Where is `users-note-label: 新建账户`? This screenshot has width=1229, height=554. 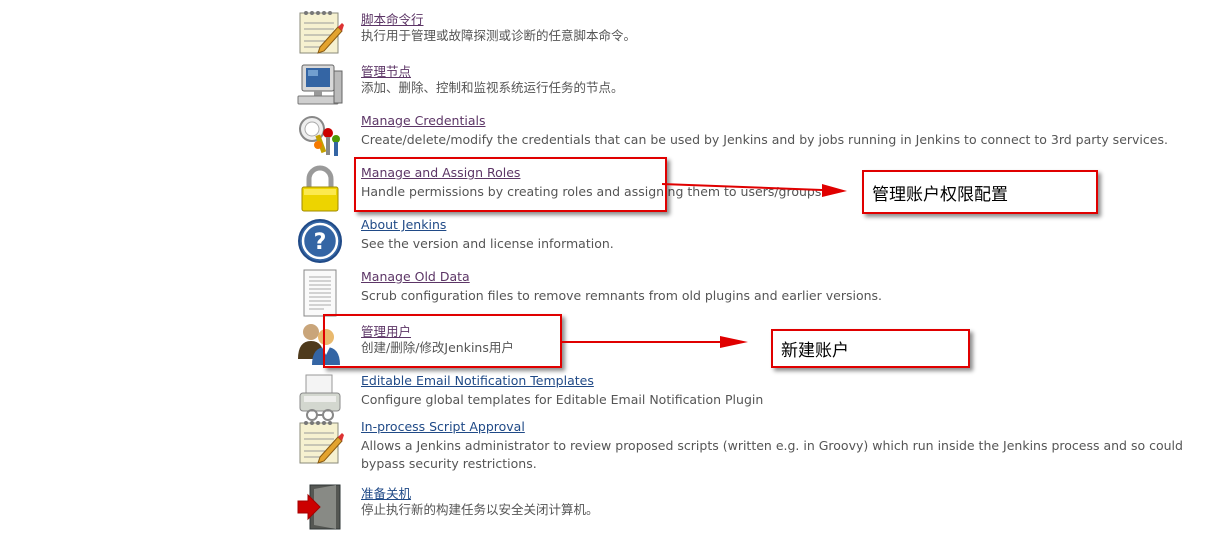 users-note-label: 新建账户 is located at coordinates (870, 348).